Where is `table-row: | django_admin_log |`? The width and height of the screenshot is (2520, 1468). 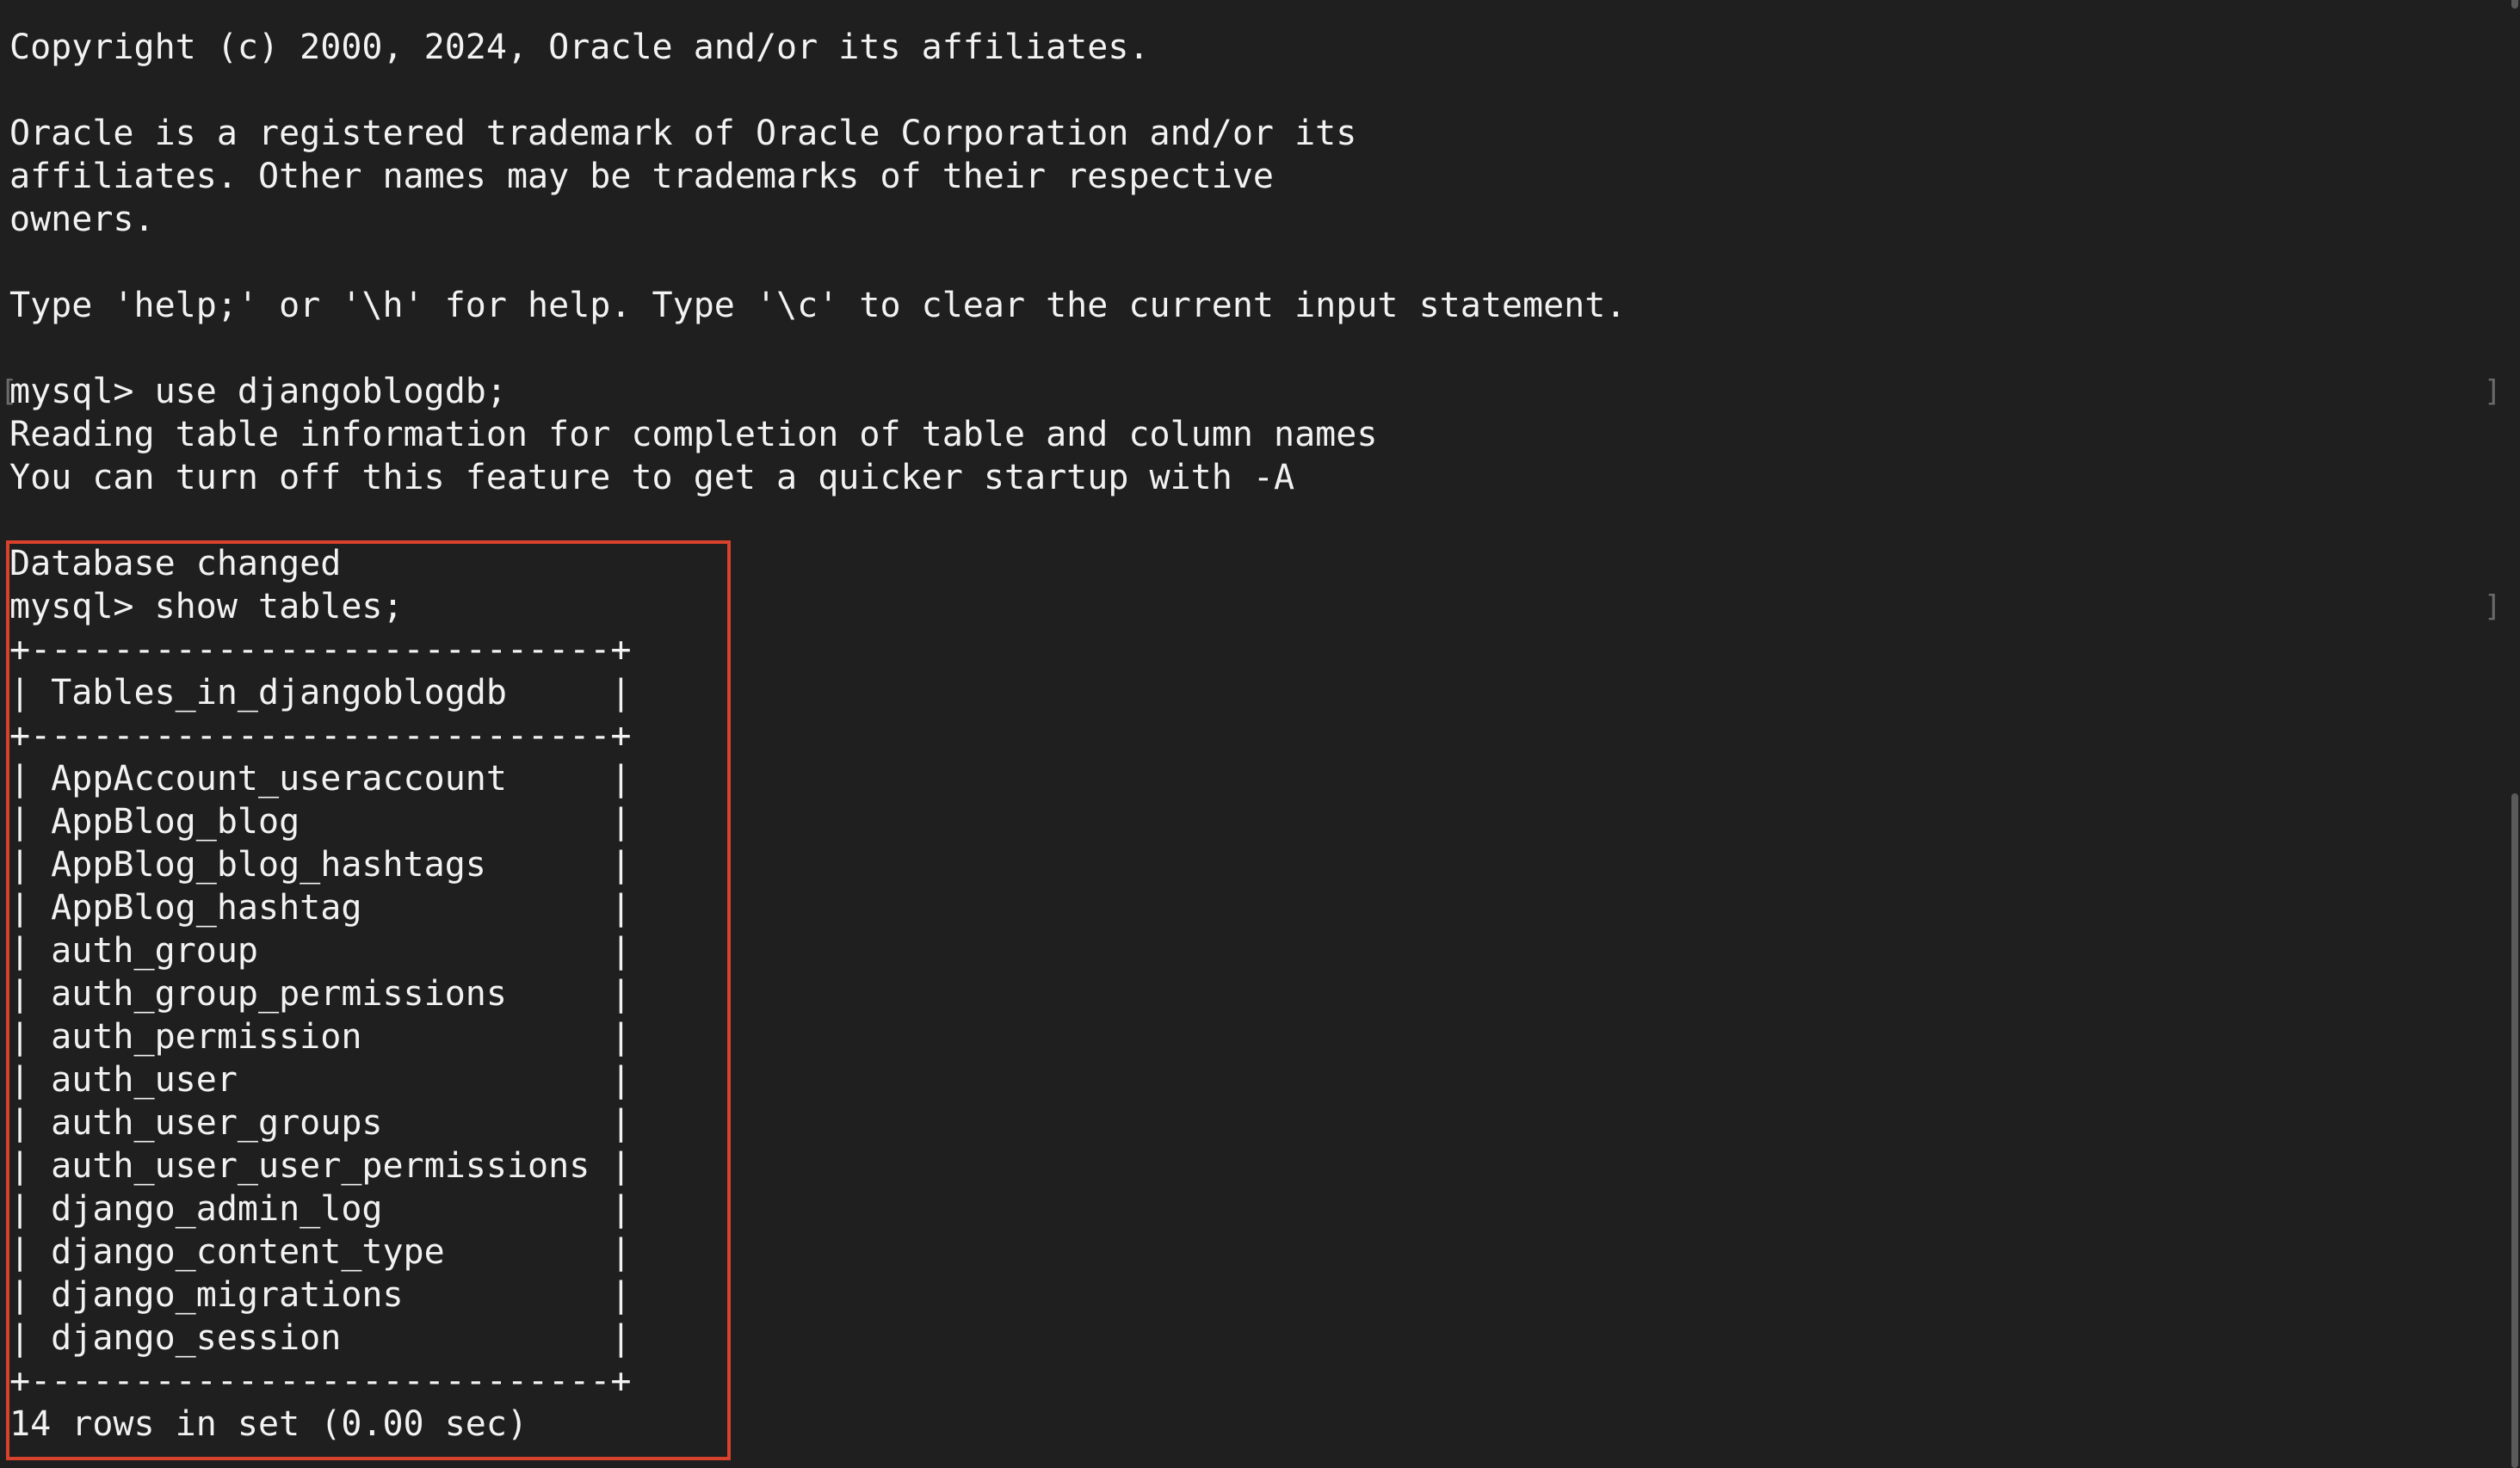
table-row: | django_admin_log | is located at coordinates (320, 1209).